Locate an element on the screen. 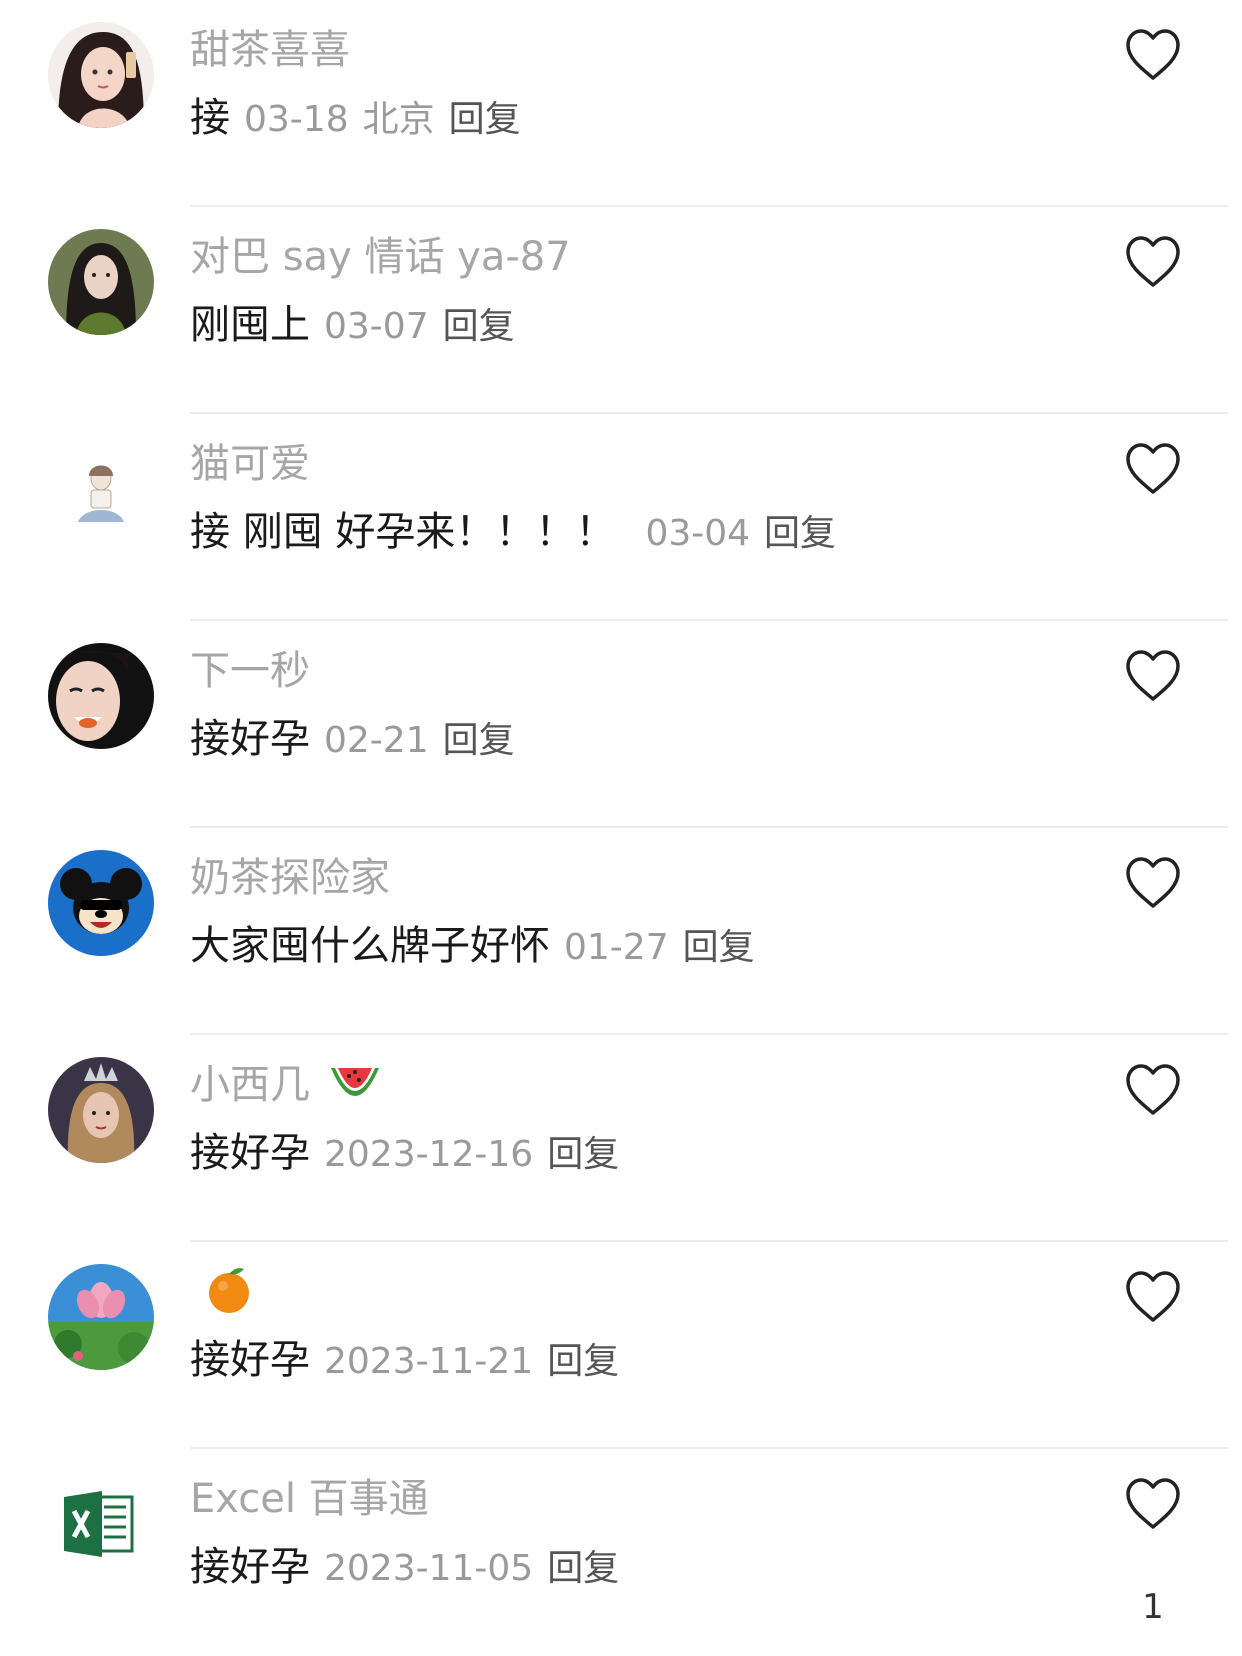 Image resolution: width=1242 pixels, height=1656 pixels. avatar-crown-icon is located at coordinates (101, 1110).